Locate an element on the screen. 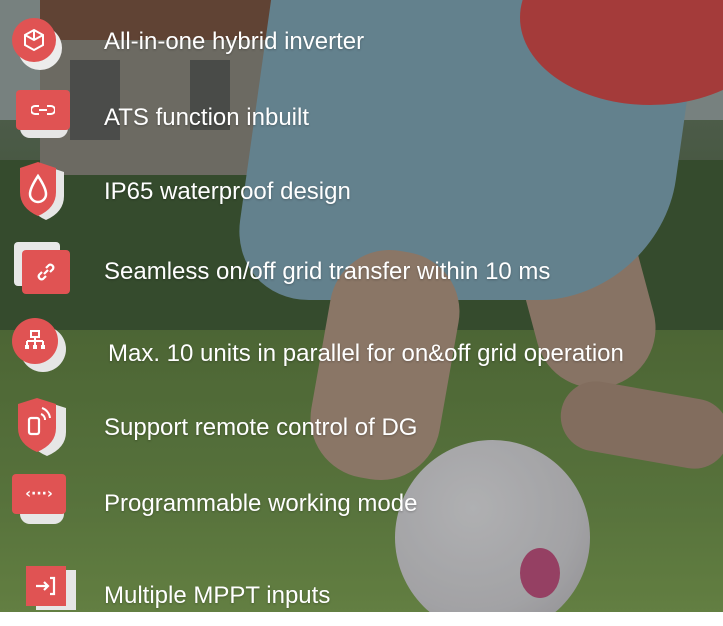  cube-icon is located at coordinates (41, 43).